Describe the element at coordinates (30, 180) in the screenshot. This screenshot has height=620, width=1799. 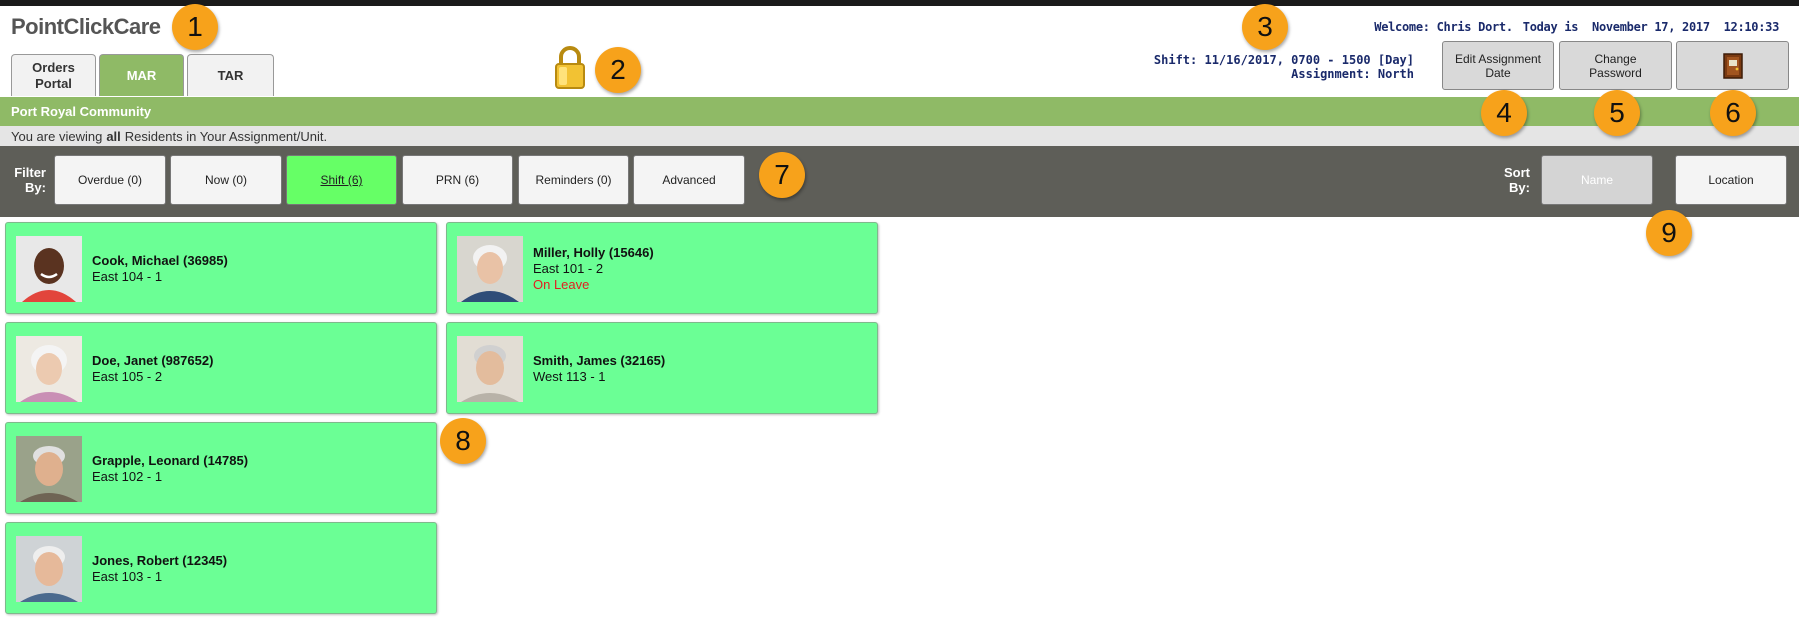
I see `filter-label: Filter By:` at that location.